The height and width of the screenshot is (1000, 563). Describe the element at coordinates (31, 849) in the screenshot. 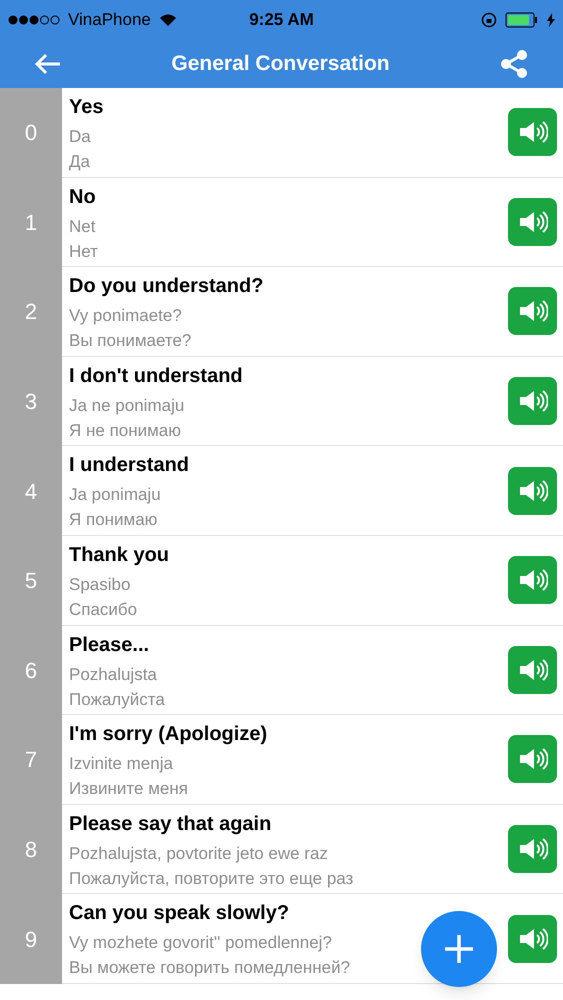

I see `row-number-cell: 8` at that location.